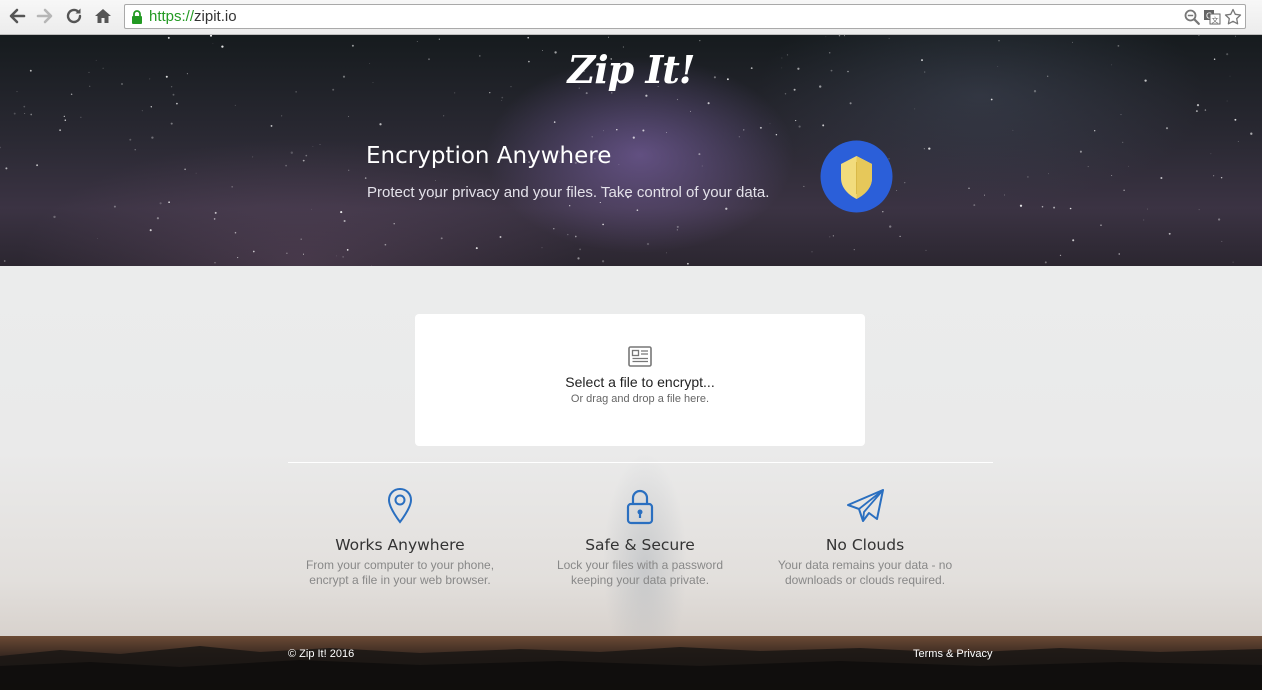  What do you see at coordinates (400, 505) in the screenshot?
I see `map-pin-icon` at bounding box center [400, 505].